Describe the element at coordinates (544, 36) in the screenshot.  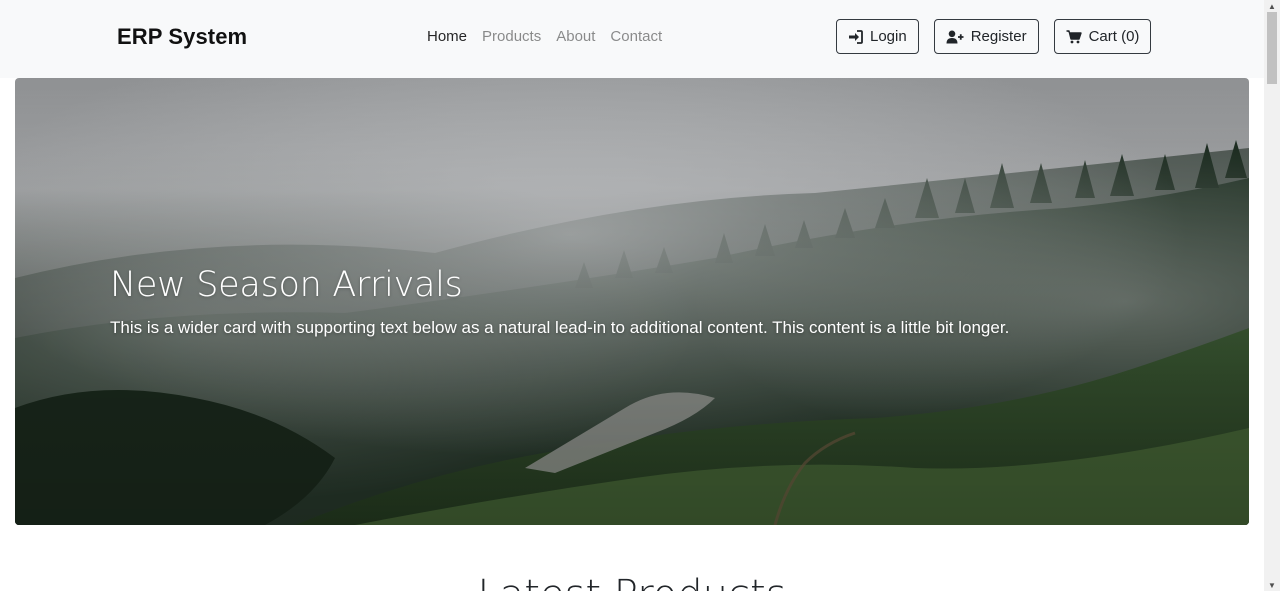
I see `nav-links: Home Products About Contact` at that location.